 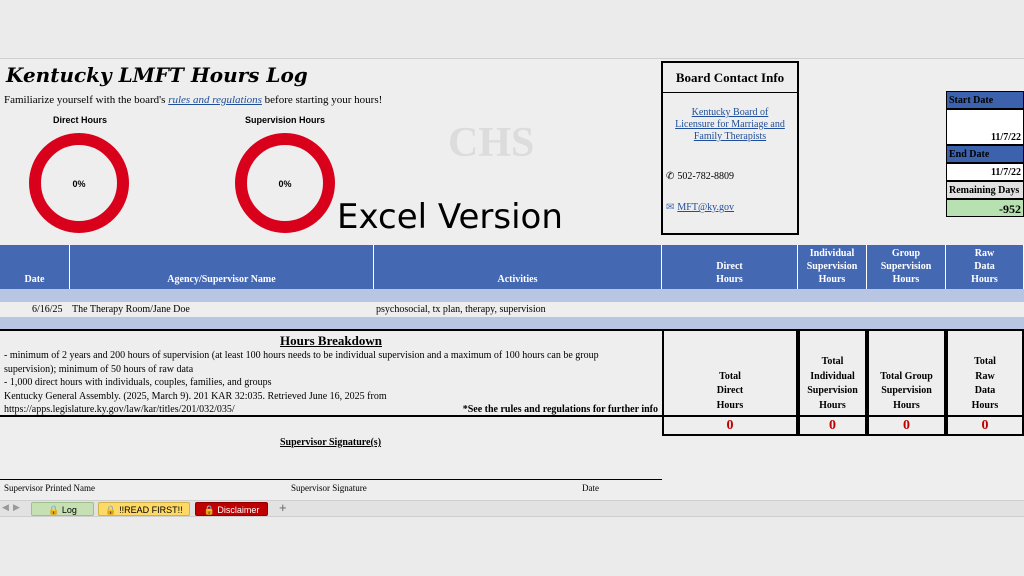 I want to click on end-date-label: End Date, so click(x=985, y=154).